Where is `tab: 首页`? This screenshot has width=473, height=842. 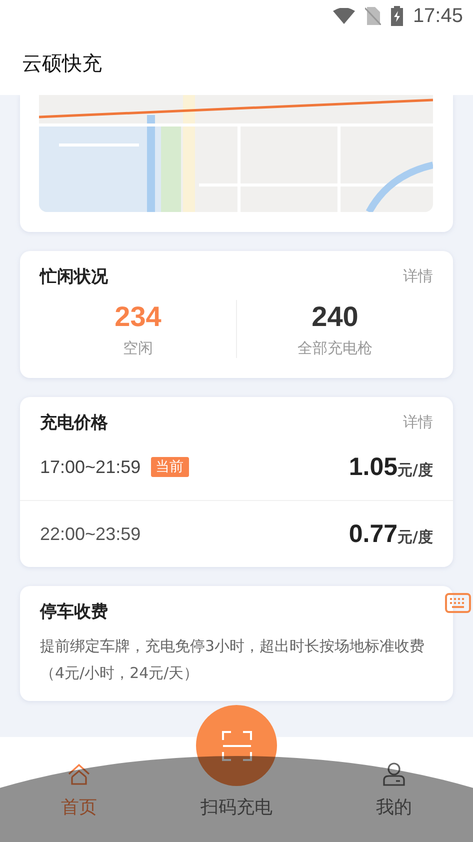
tab: 首页 is located at coordinates (78, 789).